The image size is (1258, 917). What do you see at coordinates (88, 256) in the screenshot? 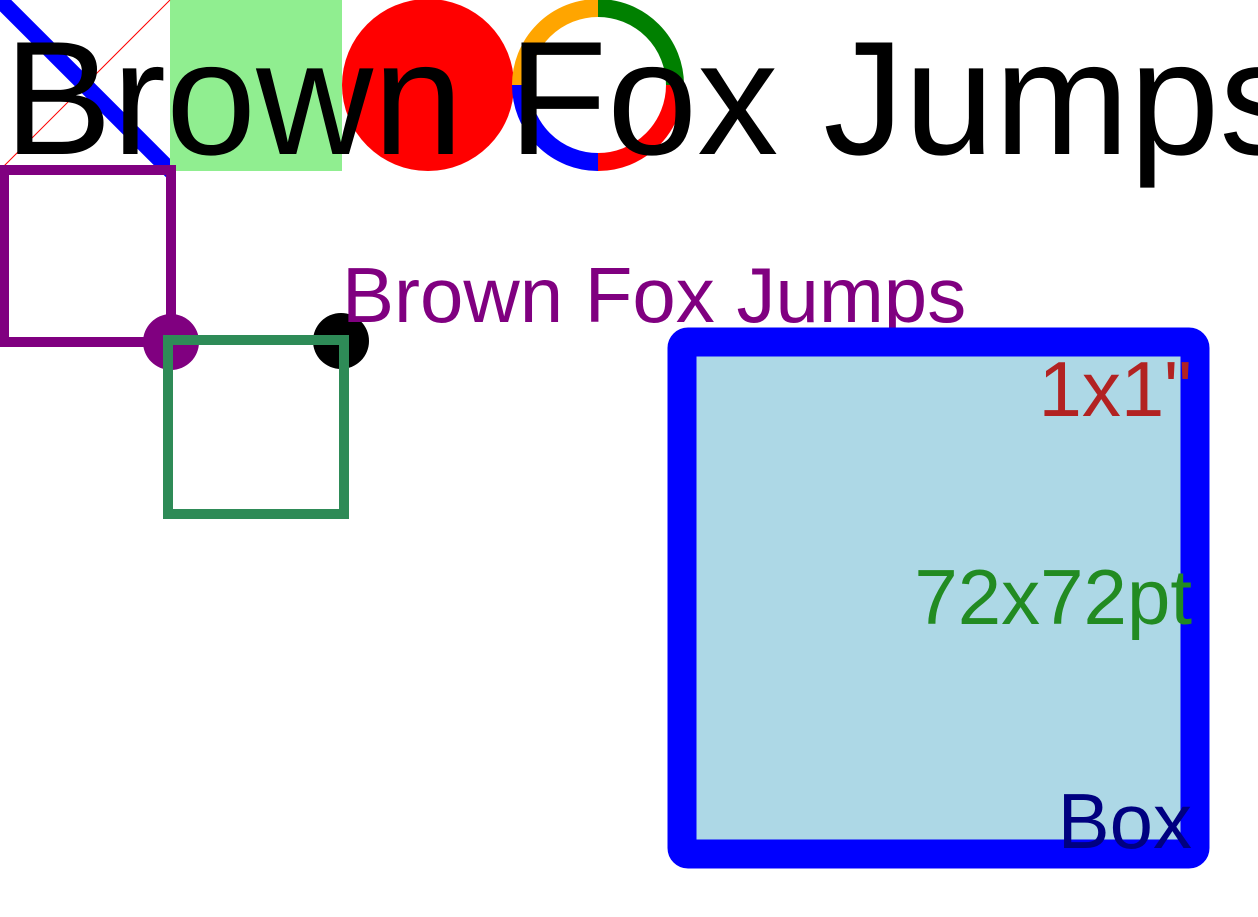
I see `purple-square-outline` at bounding box center [88, 256].